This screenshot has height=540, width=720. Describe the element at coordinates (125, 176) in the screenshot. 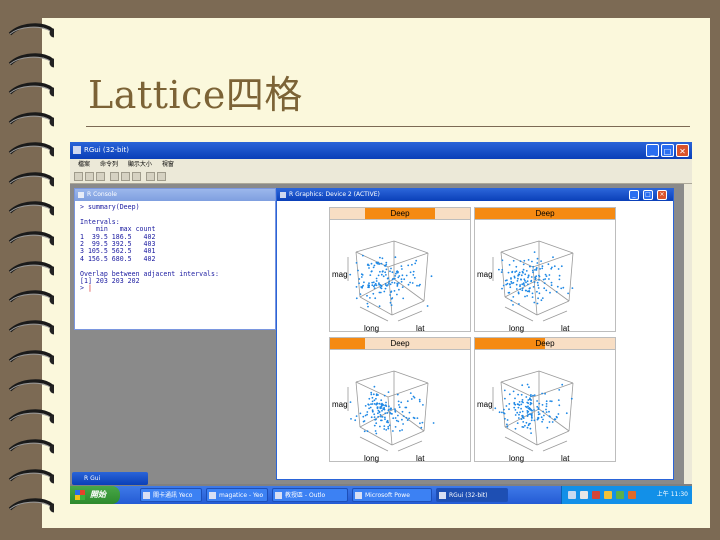

I see `paste-icon` at that location.